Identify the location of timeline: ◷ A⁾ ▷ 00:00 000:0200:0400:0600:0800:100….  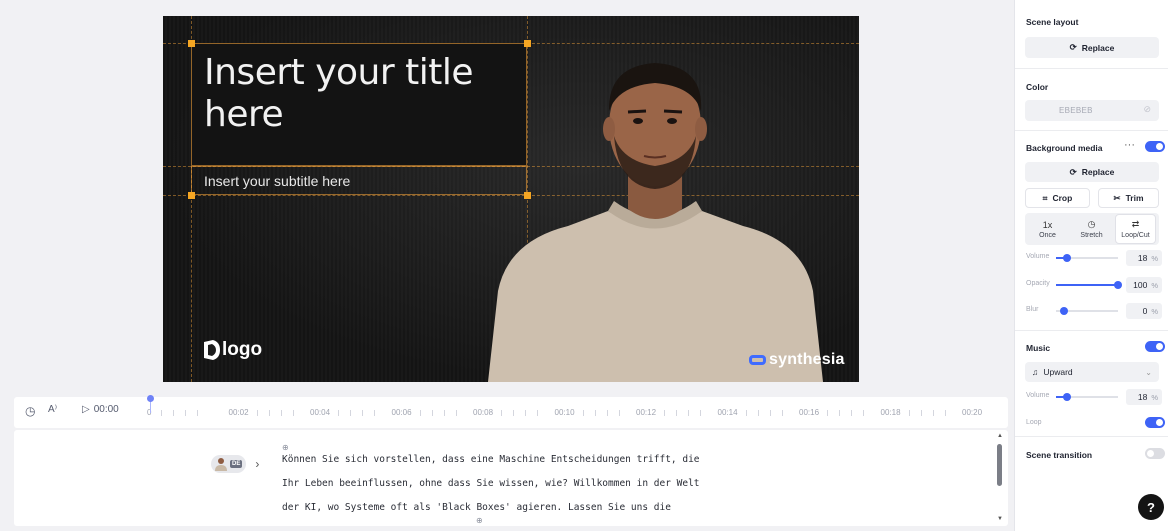
(511, 411).